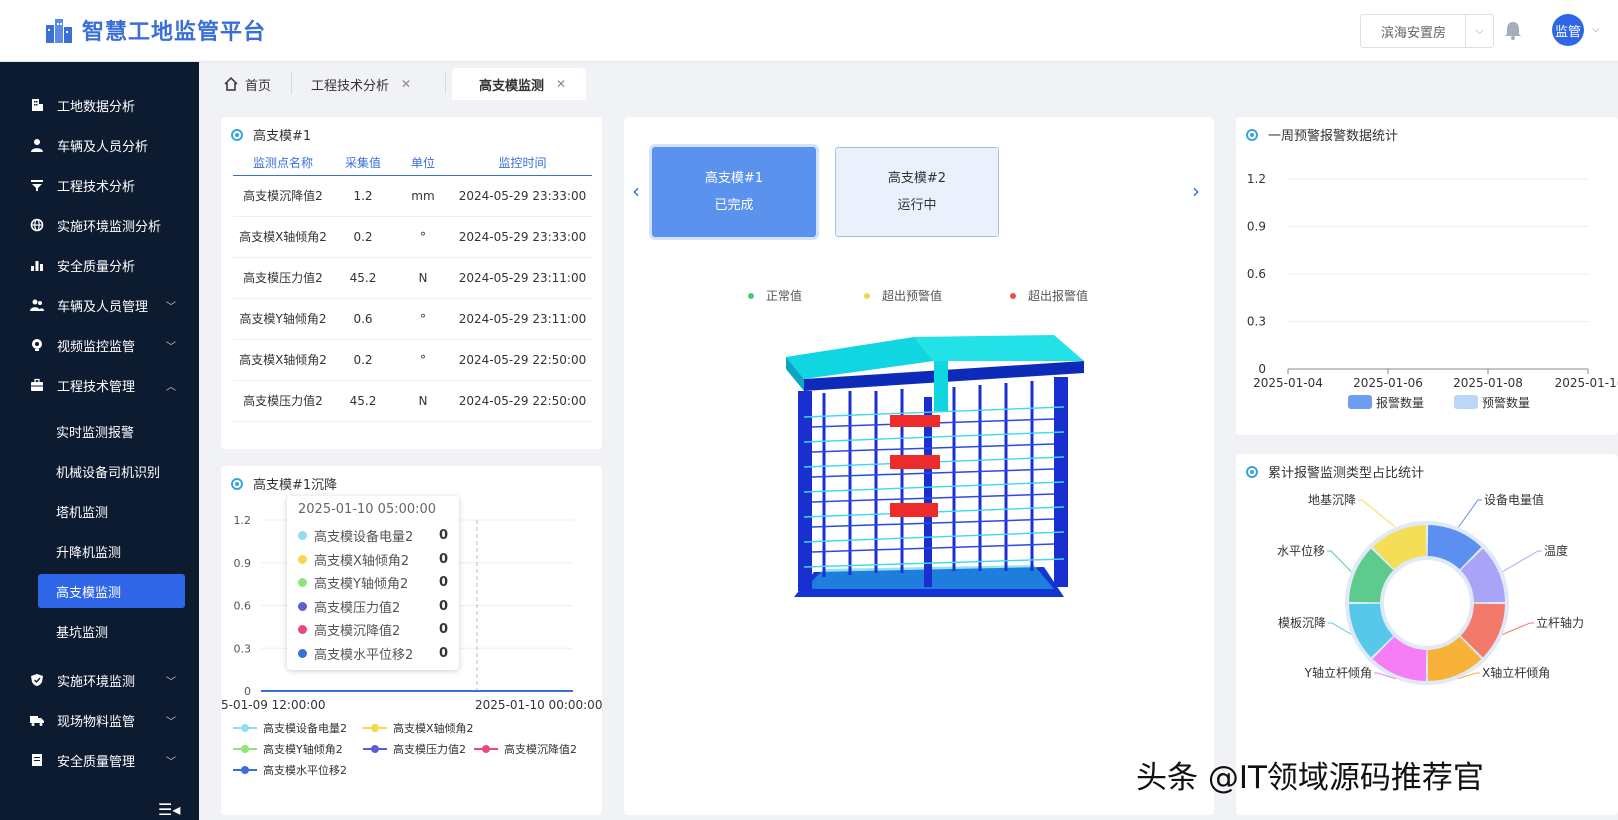  I want to click on collapse-menu-icon: ☰◂, so click(169, 809).